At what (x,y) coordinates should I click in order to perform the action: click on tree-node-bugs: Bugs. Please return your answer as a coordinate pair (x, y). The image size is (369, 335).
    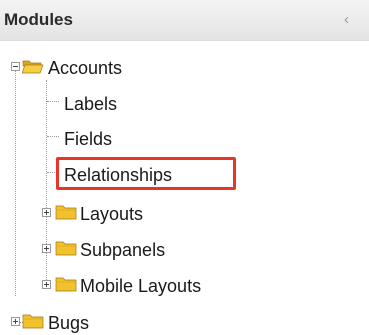
    Looking at the image, I should click on (75, 322).